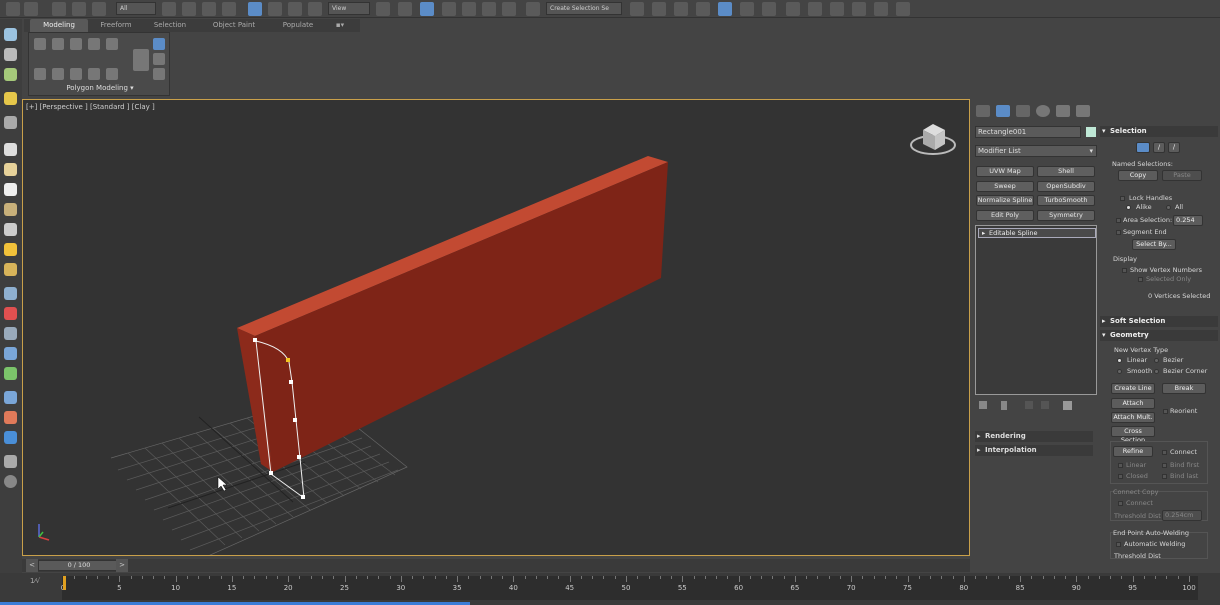  Describe the element at coordinates (584, 8) in the screenshot. I see `named-selection-dropdown: Create Selection Se` at that location.